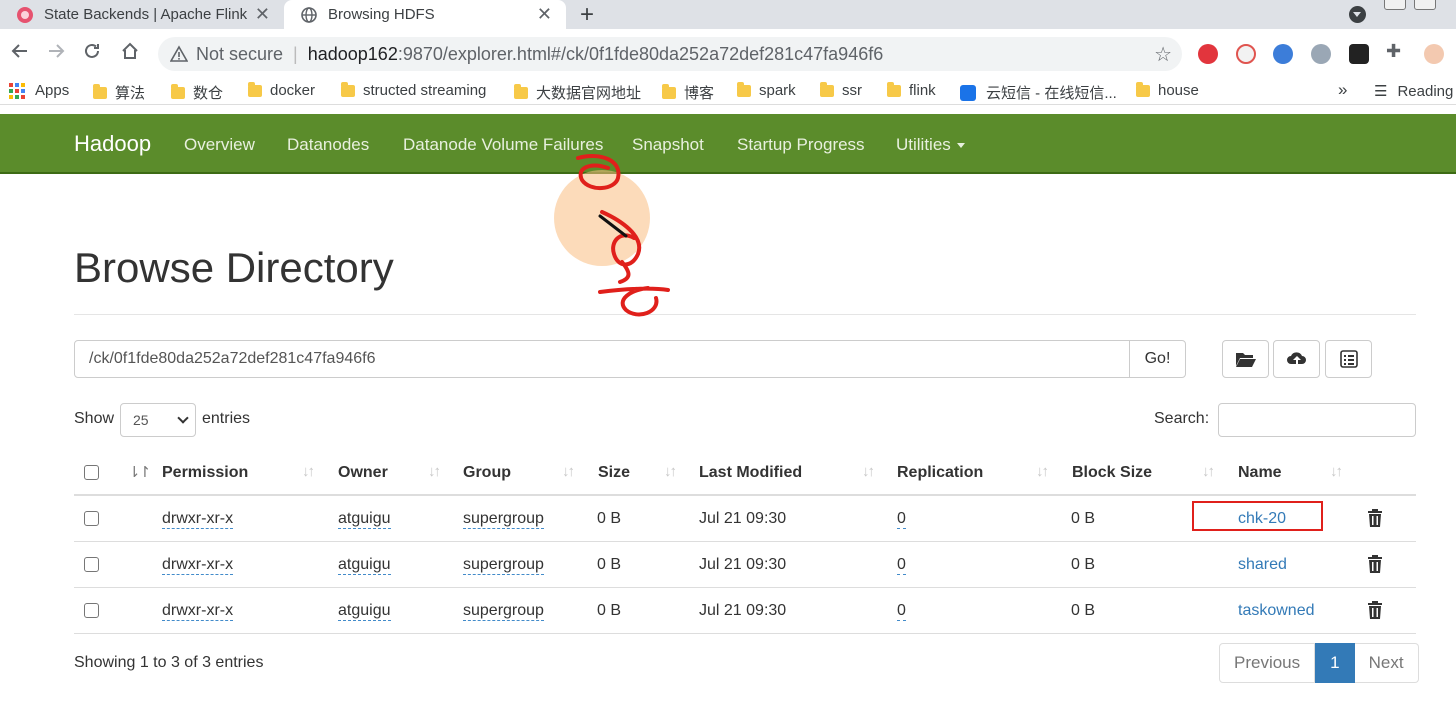  I want to click on directory-path-input: /ck/0f1fde80da252a72def281c47fa946f6, so click(602, 359).